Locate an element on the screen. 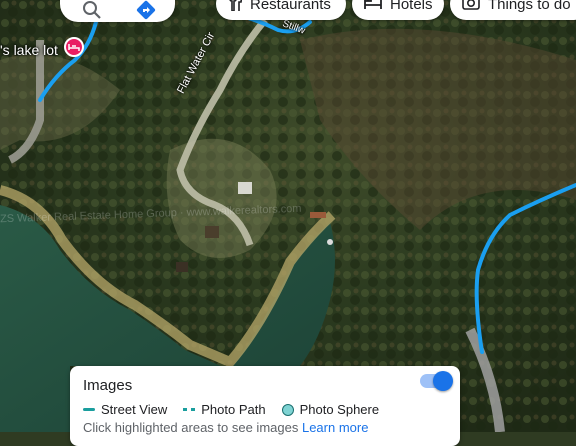 Image resolution: width=576 pixels, height=446 pixels. chip-things-to-do: Things to do is located at coordinates (513, 10).